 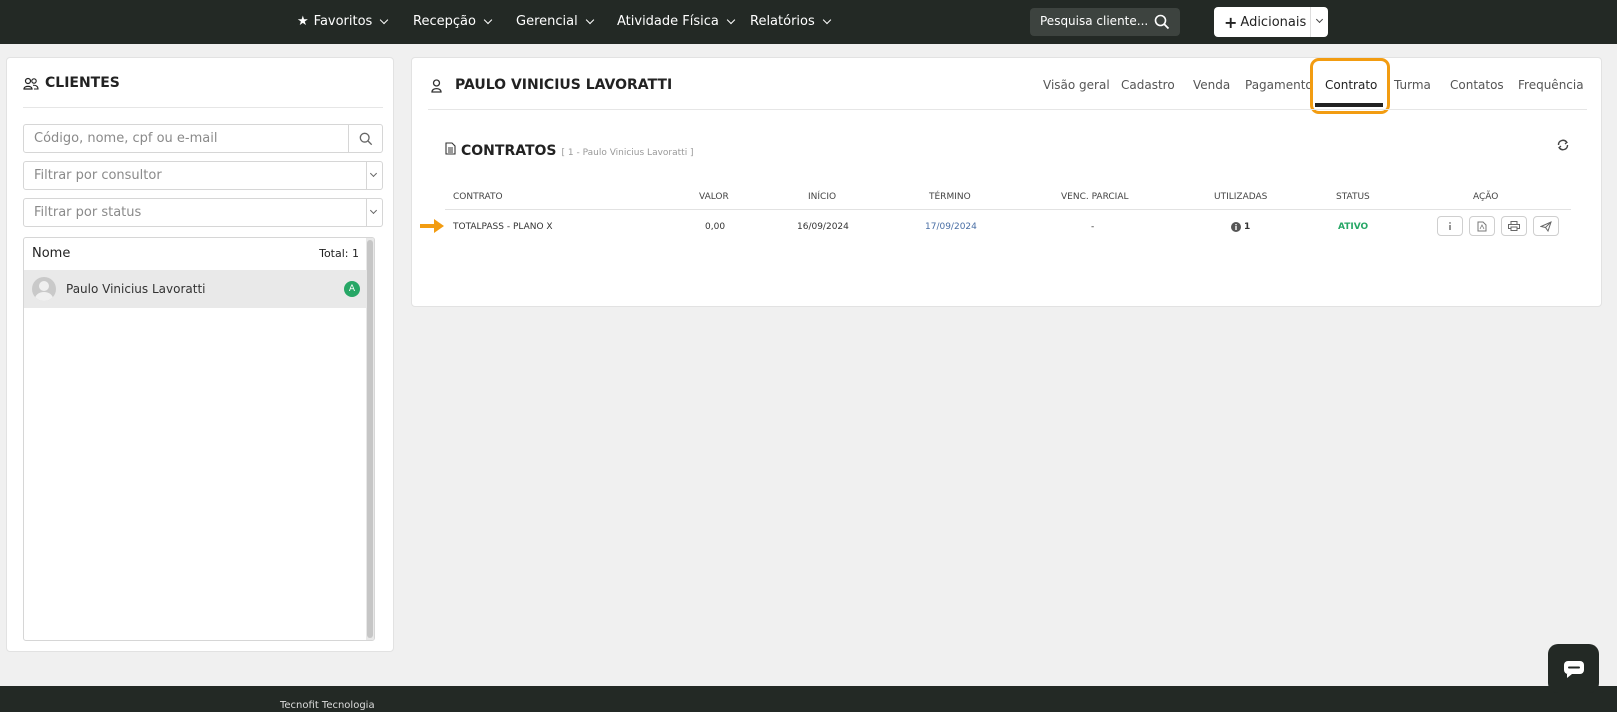 What do you see at coordinates (31, 83) in the screenshot?
I see `users-icon` at bounding box center [31, 83].